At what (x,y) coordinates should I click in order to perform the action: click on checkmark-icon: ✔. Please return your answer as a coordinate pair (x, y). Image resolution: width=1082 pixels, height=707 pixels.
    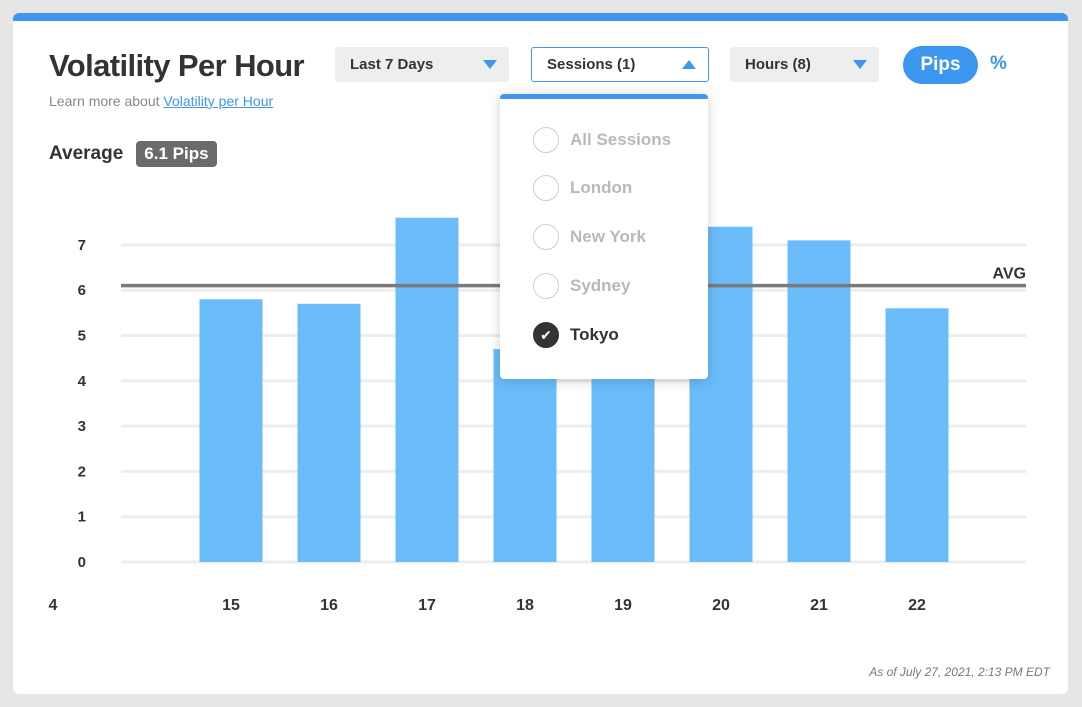
    Looking at the image, I should click on (546, 335).